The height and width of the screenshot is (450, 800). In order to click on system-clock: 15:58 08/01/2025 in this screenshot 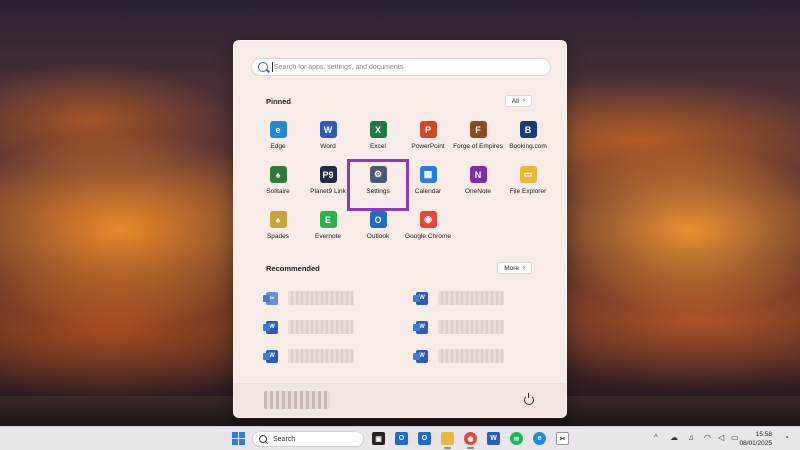, I will do `click(755, 439)`.